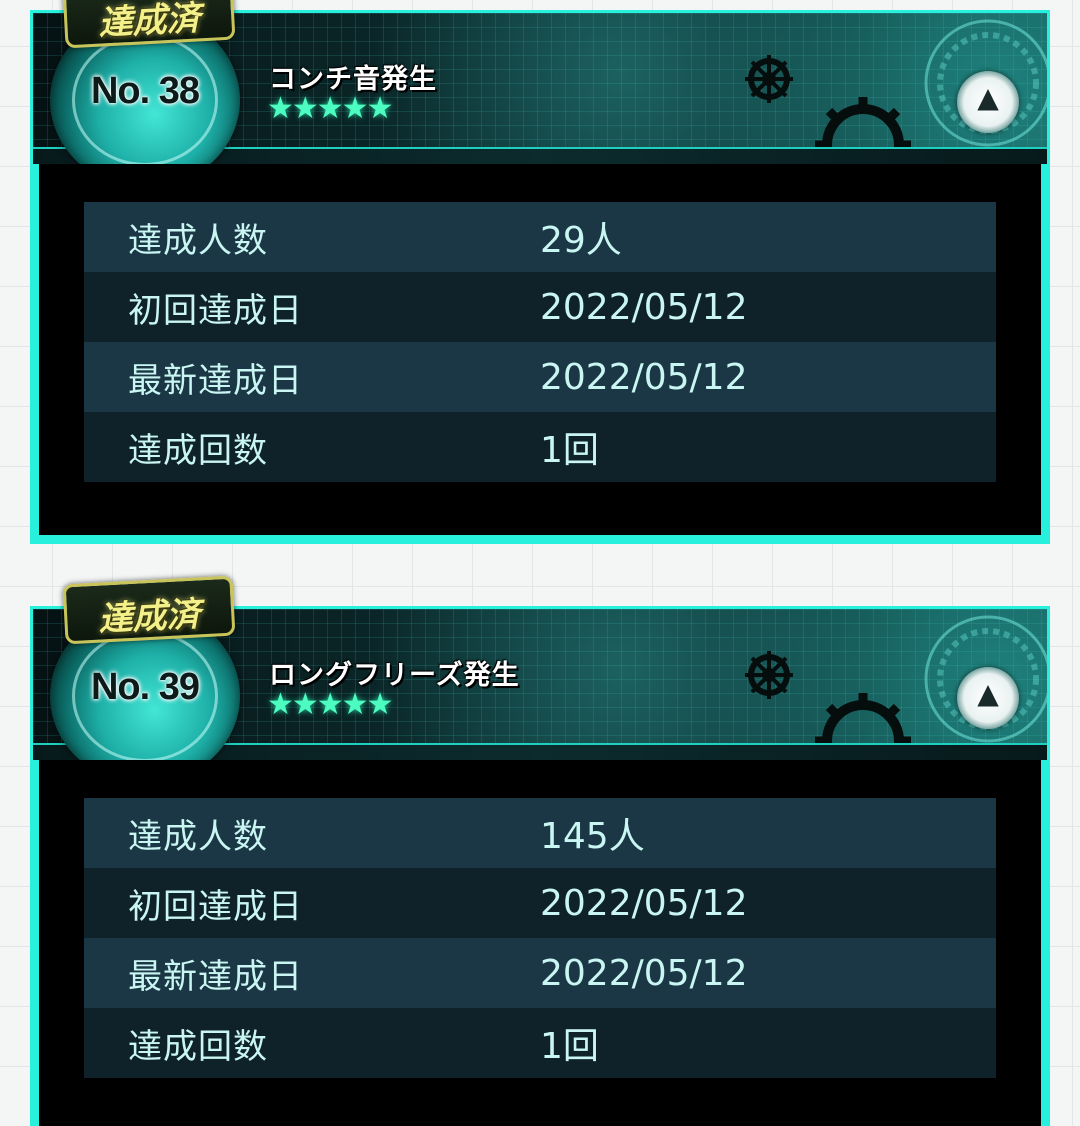 The image size is (1080, 1126). Describe the element at coordinates (592, 836) in the screenshot. I see `stats-value: 145人` at that location.